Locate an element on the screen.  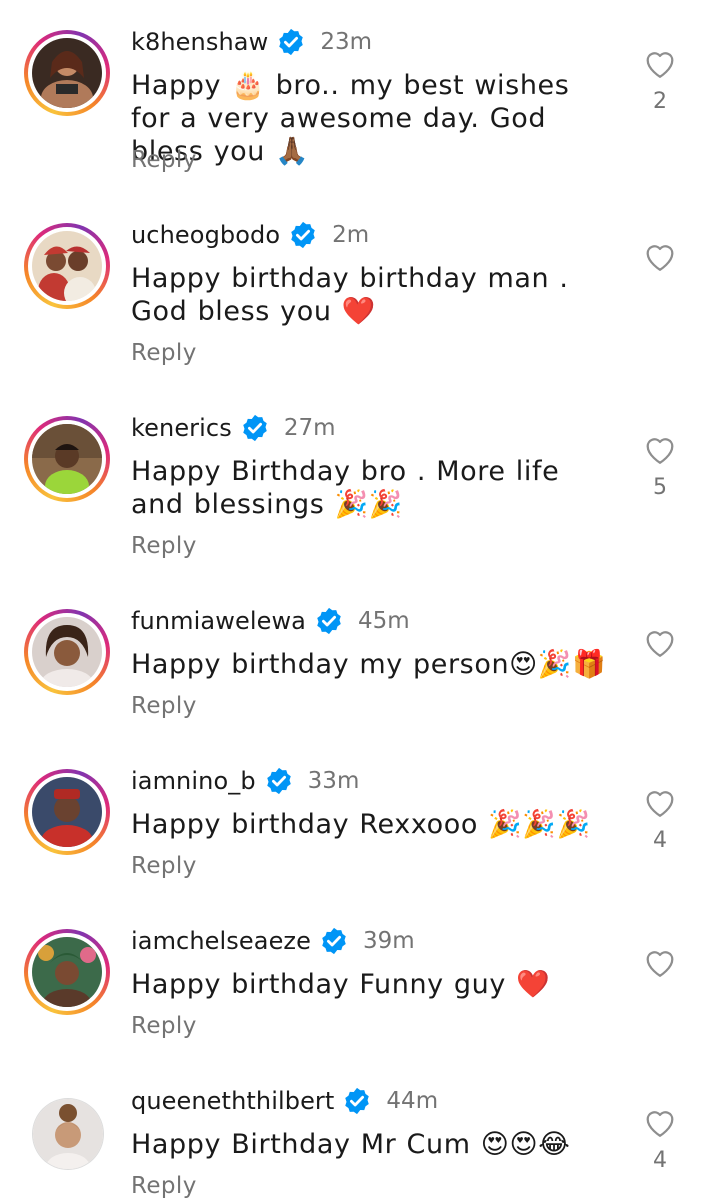
like-count: 5 is located at coordinates (660, 487).